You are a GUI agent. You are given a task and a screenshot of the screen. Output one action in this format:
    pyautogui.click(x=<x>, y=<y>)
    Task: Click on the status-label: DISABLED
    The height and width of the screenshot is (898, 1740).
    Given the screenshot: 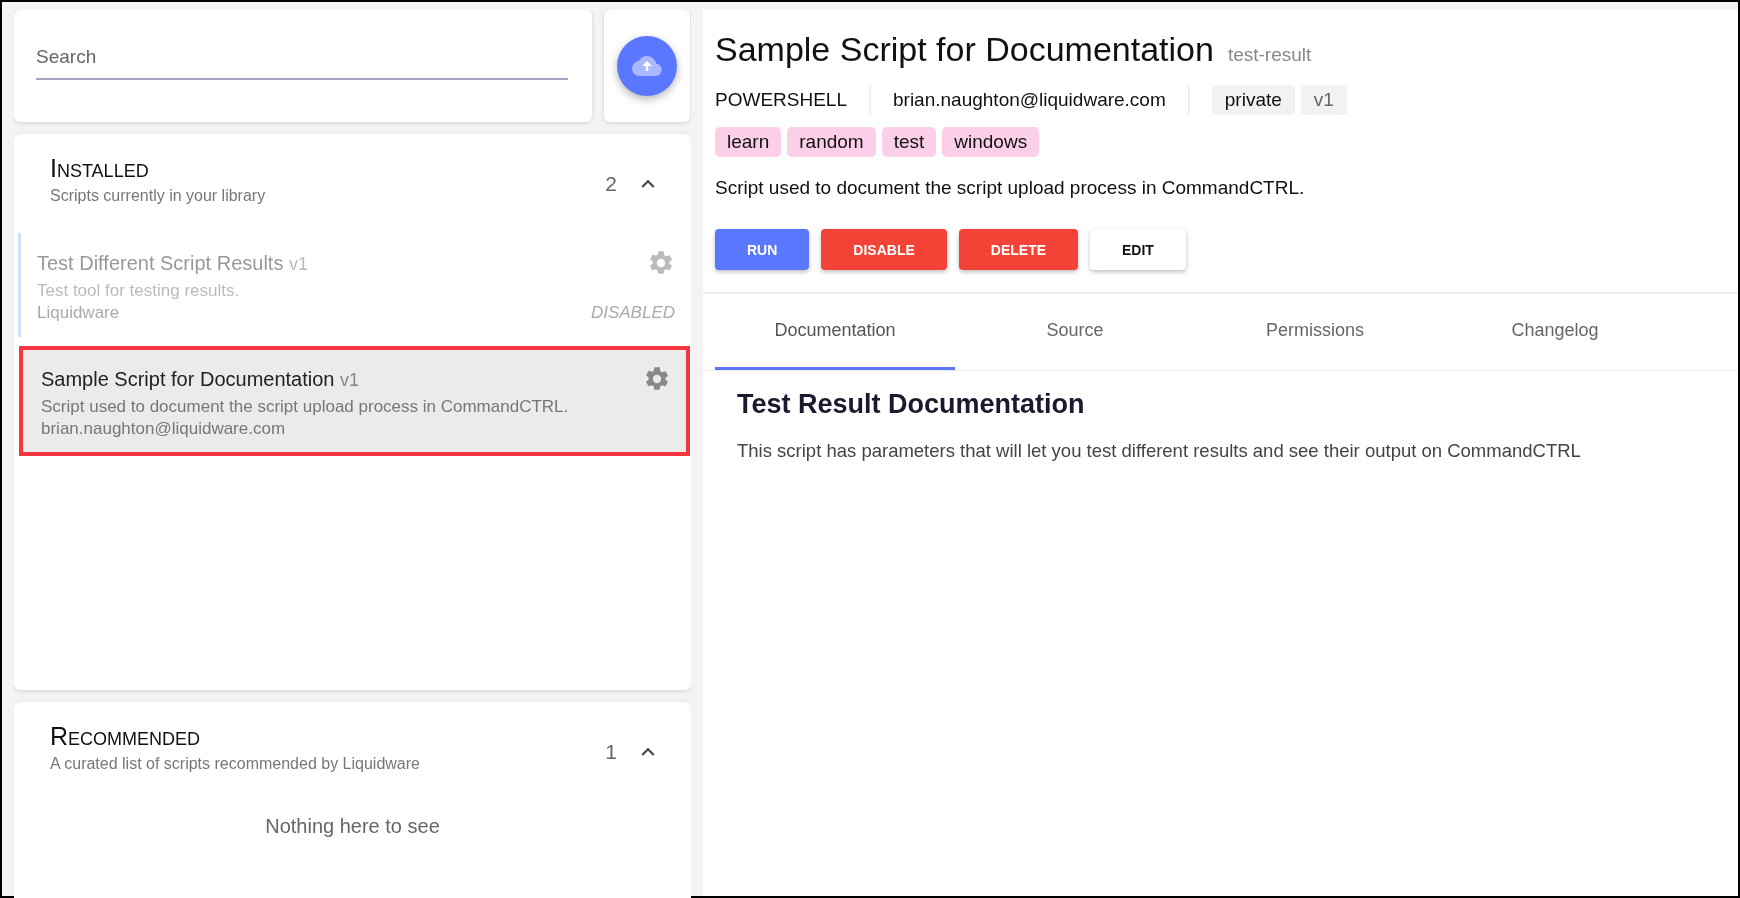 What is the action you would take?
    pyautogui.click(x=632, y=313)
    